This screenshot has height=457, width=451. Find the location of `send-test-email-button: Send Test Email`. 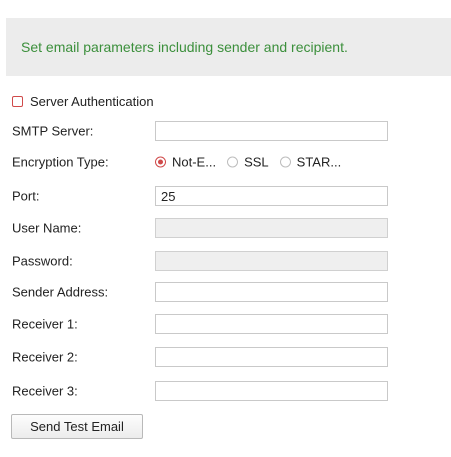

send-test-email-button: Send Test Email is located at coordinates (77, 426).